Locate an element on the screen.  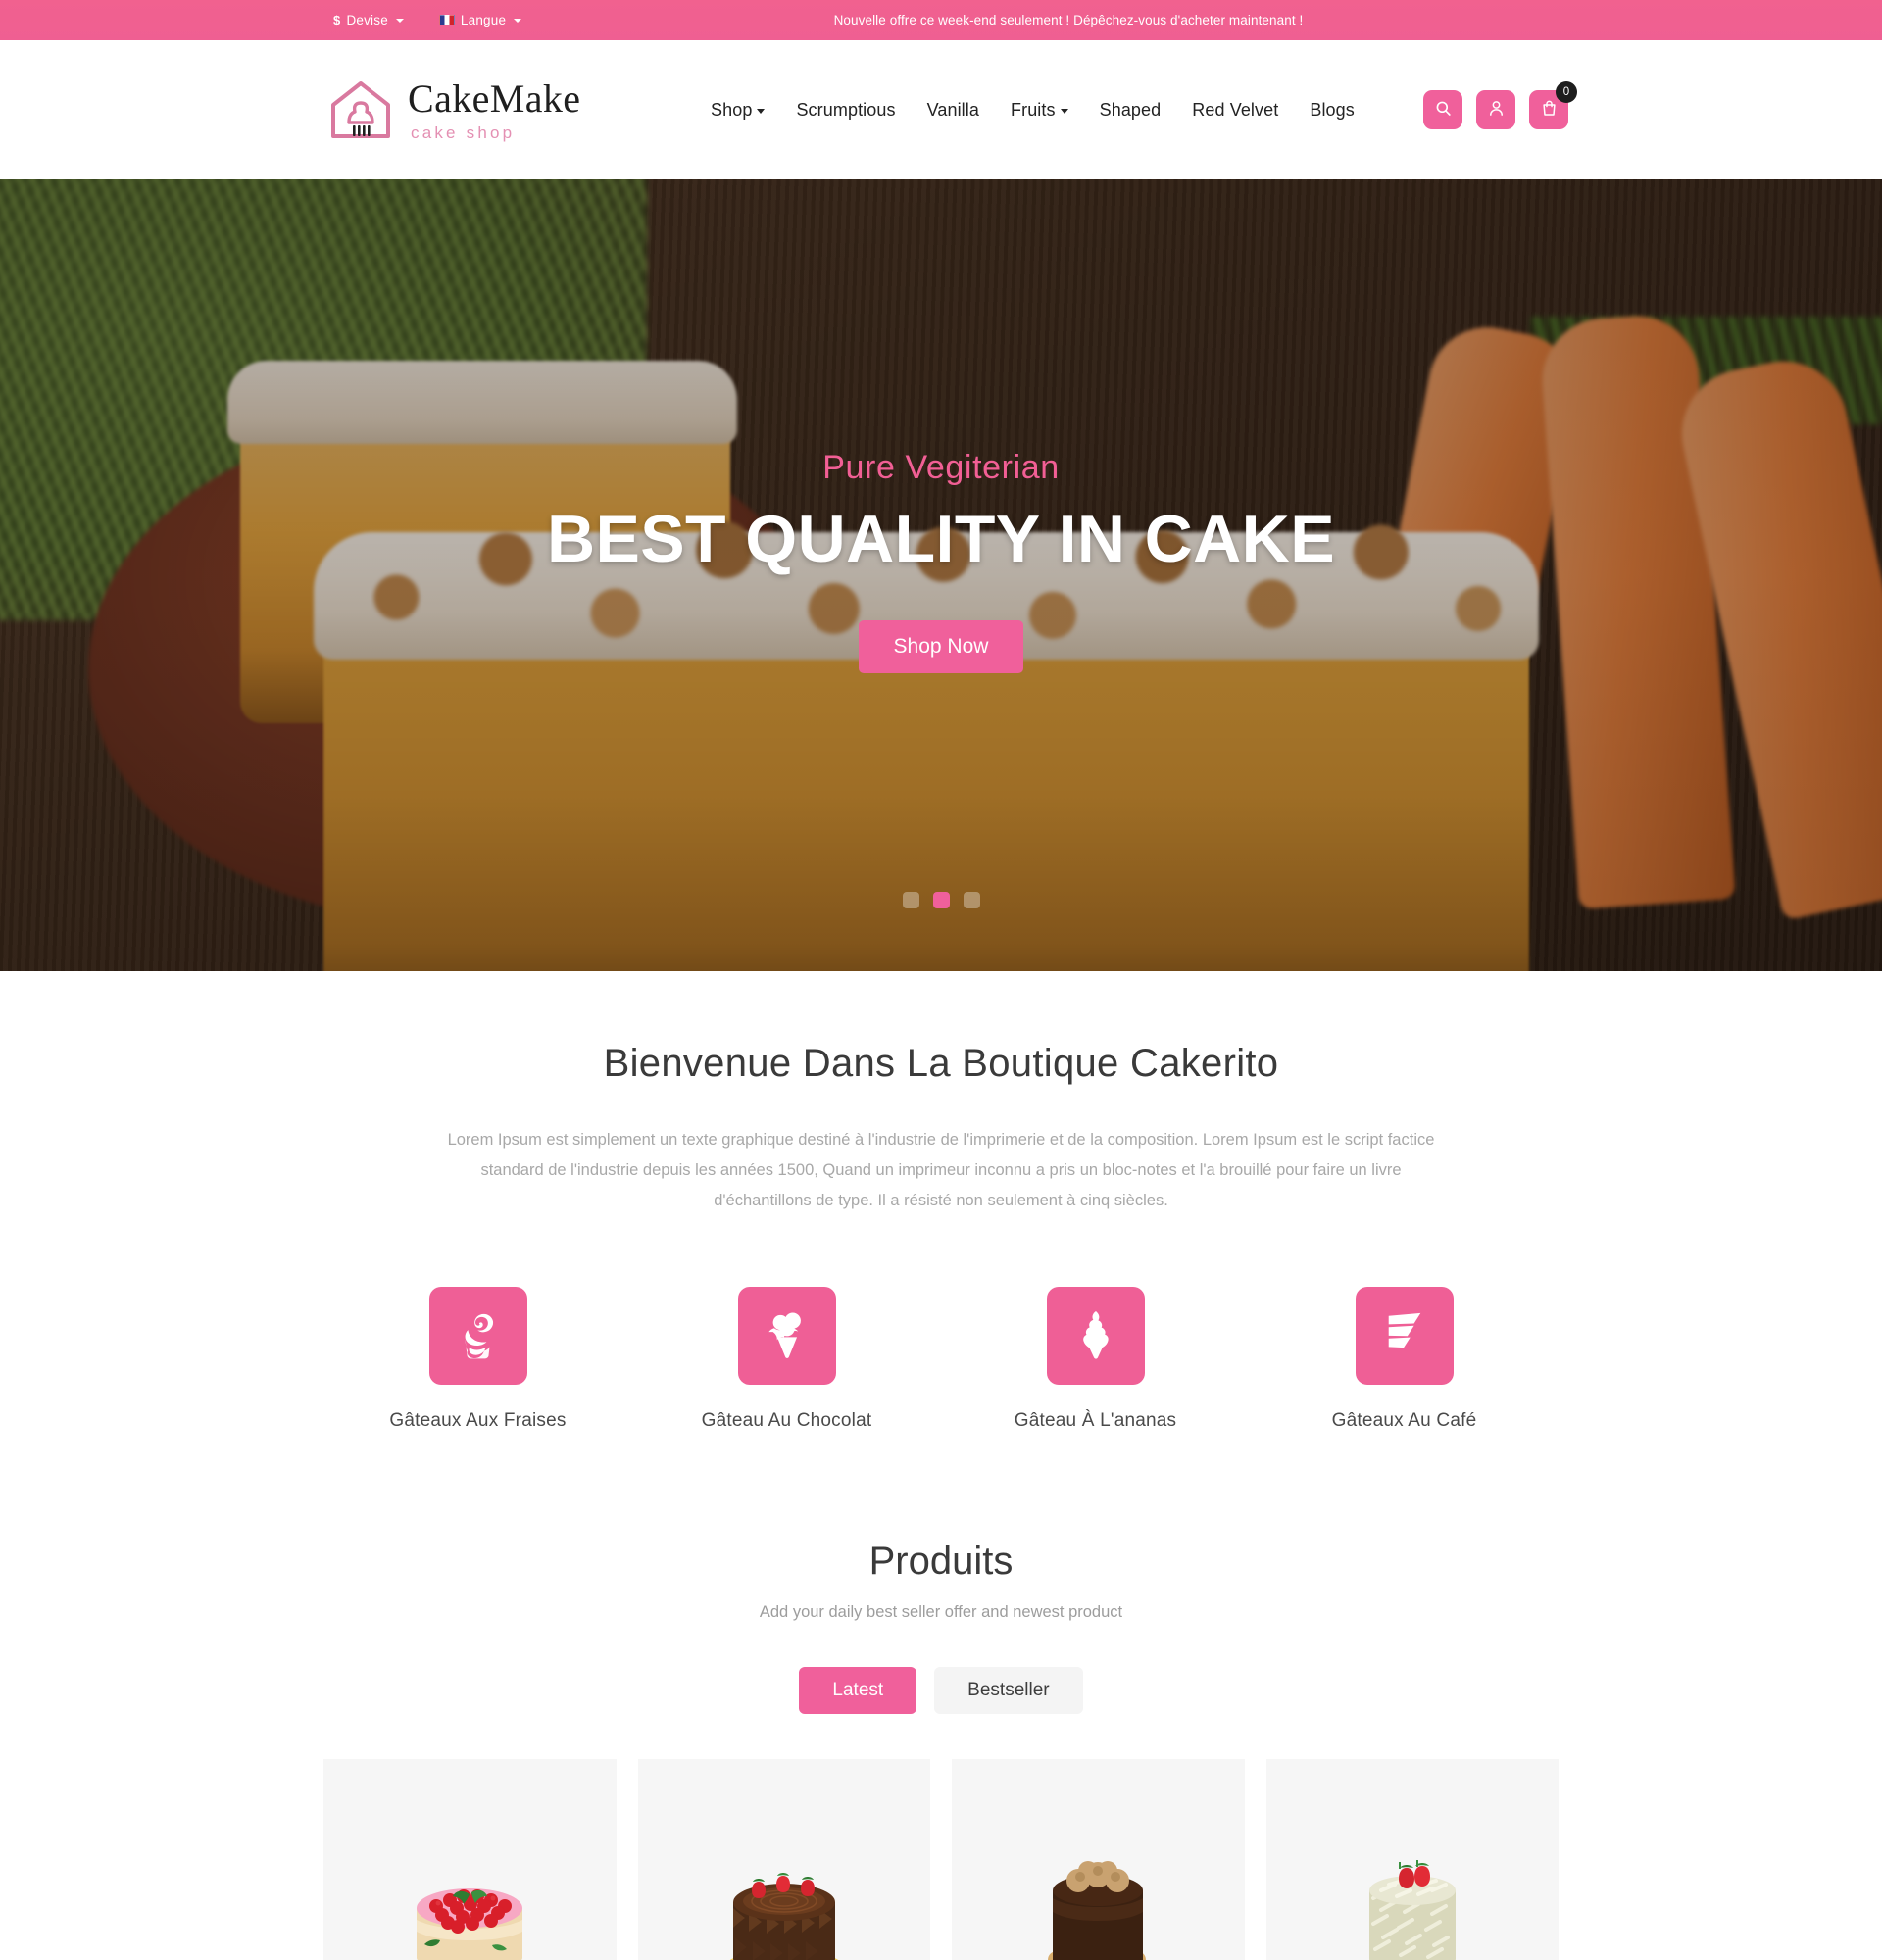
category-label: Gâteaux Aux Fraises is located at coordinates (478, 1420).